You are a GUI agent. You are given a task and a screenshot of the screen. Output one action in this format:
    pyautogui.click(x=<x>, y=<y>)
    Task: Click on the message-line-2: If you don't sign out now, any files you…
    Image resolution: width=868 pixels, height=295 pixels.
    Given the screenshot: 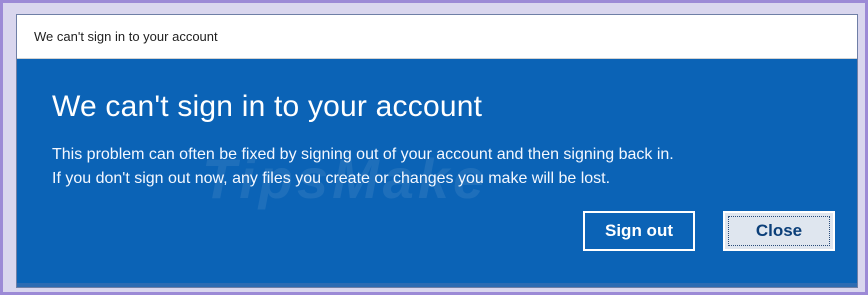 What is the action you would take?
    pyautogui.click(x=331, y=178)
    